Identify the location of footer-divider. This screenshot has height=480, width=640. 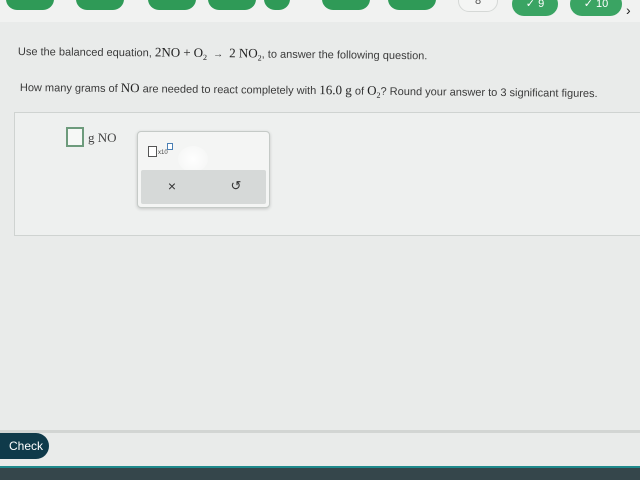
(320, 431).